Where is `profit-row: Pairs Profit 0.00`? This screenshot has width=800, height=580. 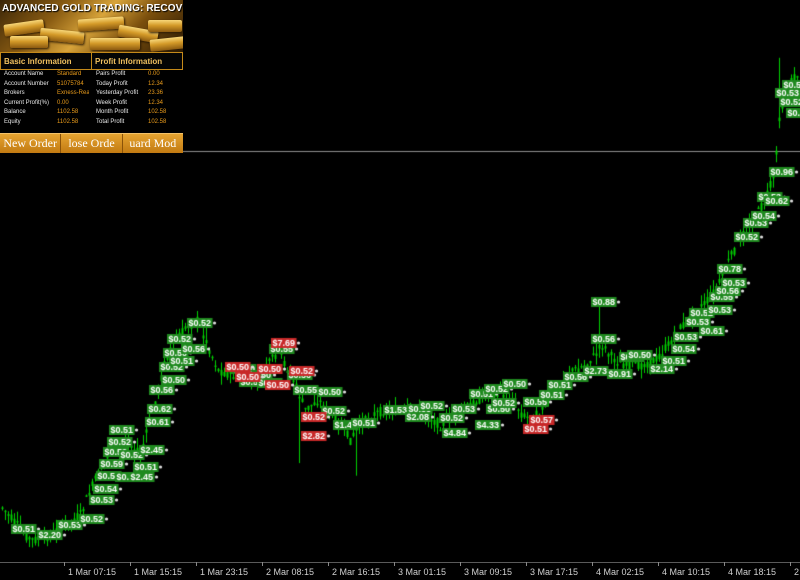
profit-row: Pairs Profit 0.00 is located at coordinates (131, 75).